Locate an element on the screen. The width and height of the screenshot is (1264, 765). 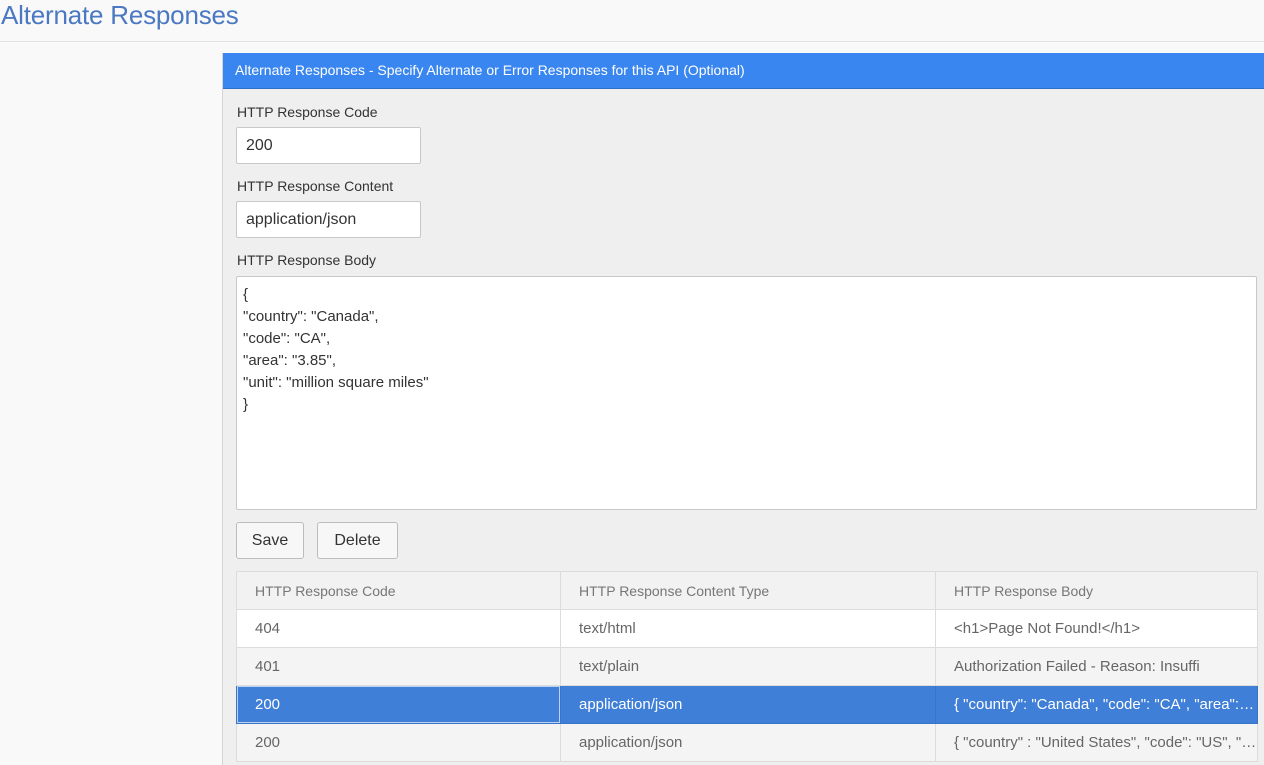
column-header-content-type: HTTP Response Content Type is located at coordinates (748, 590).